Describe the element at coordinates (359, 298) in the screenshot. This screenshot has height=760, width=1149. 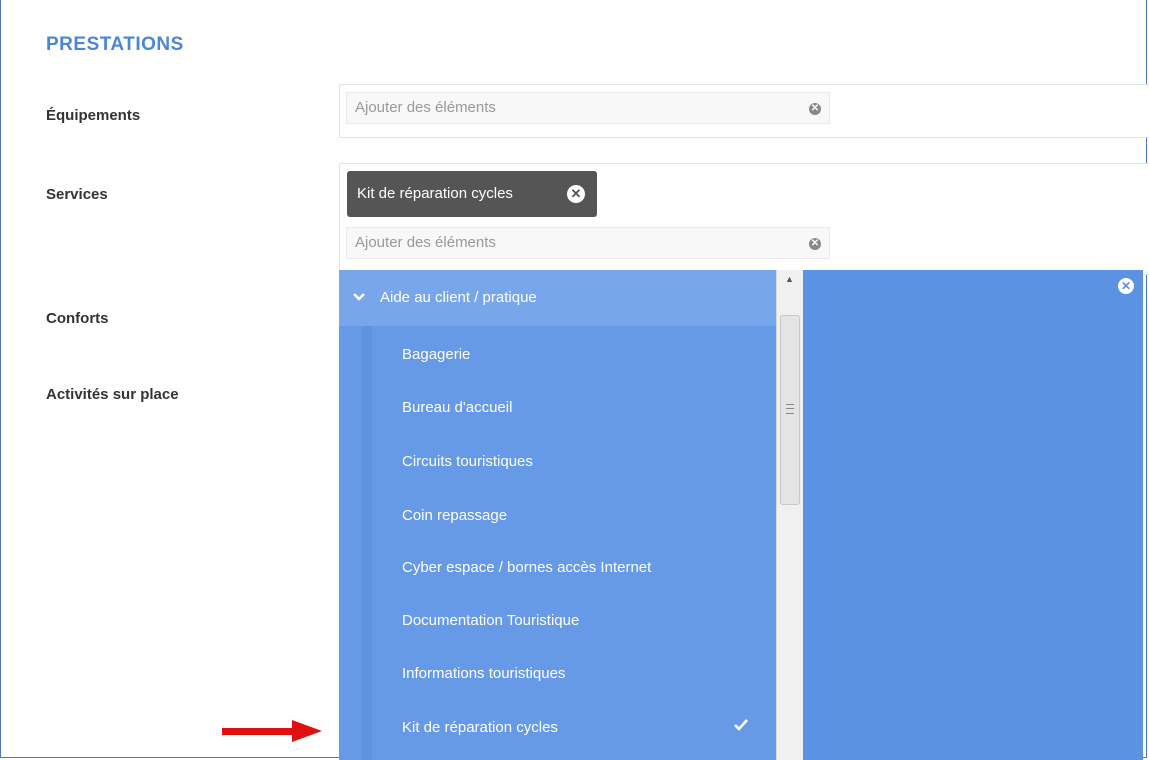
I see `chevron-down-icon` at that location.